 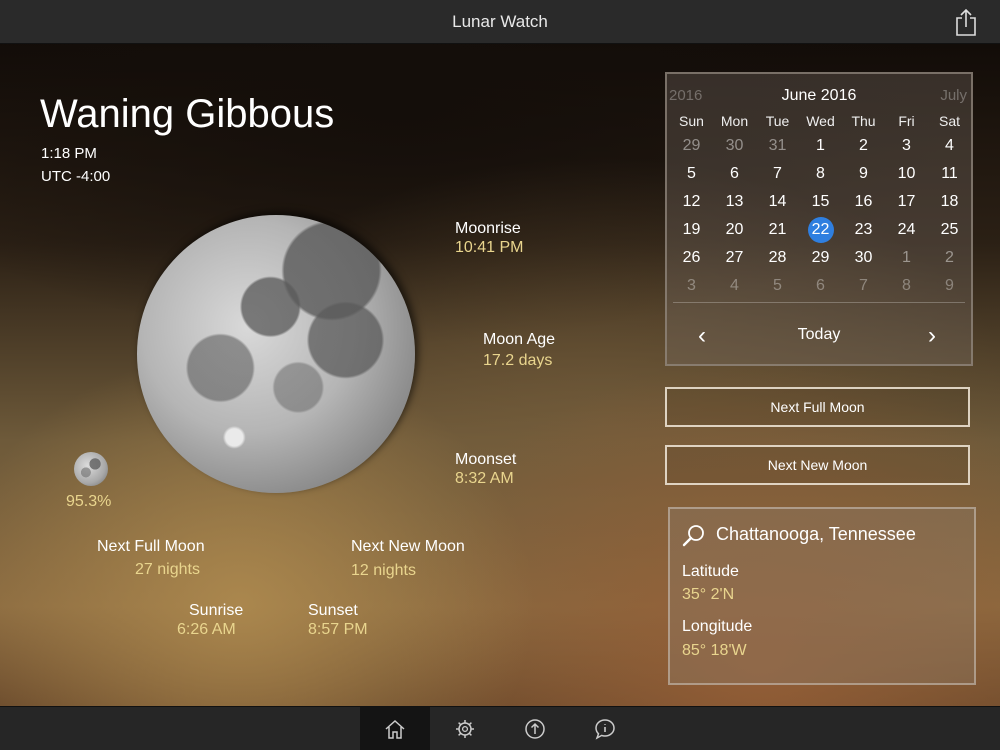 I want to click on calendar-day-number: 25, so click(x=949, y=229).